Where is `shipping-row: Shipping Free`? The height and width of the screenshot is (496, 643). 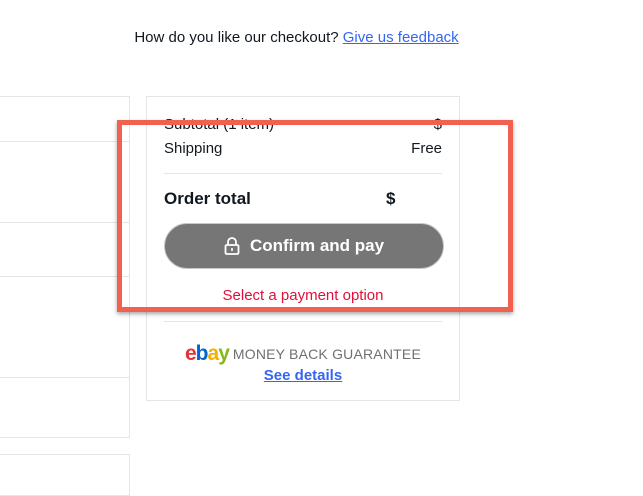
shipping-row: Shipping Free is located at coordinates (303, 148).